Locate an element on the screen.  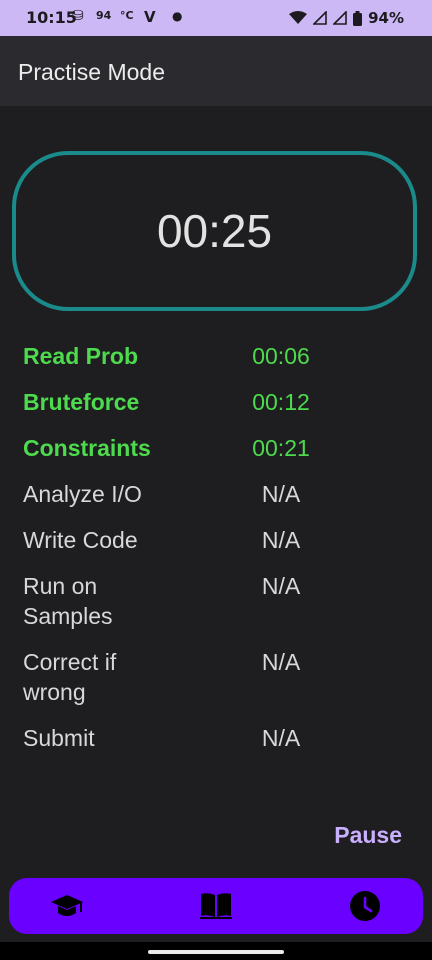
step-label-constraints: Constraints is located at coordinates (87, 448).